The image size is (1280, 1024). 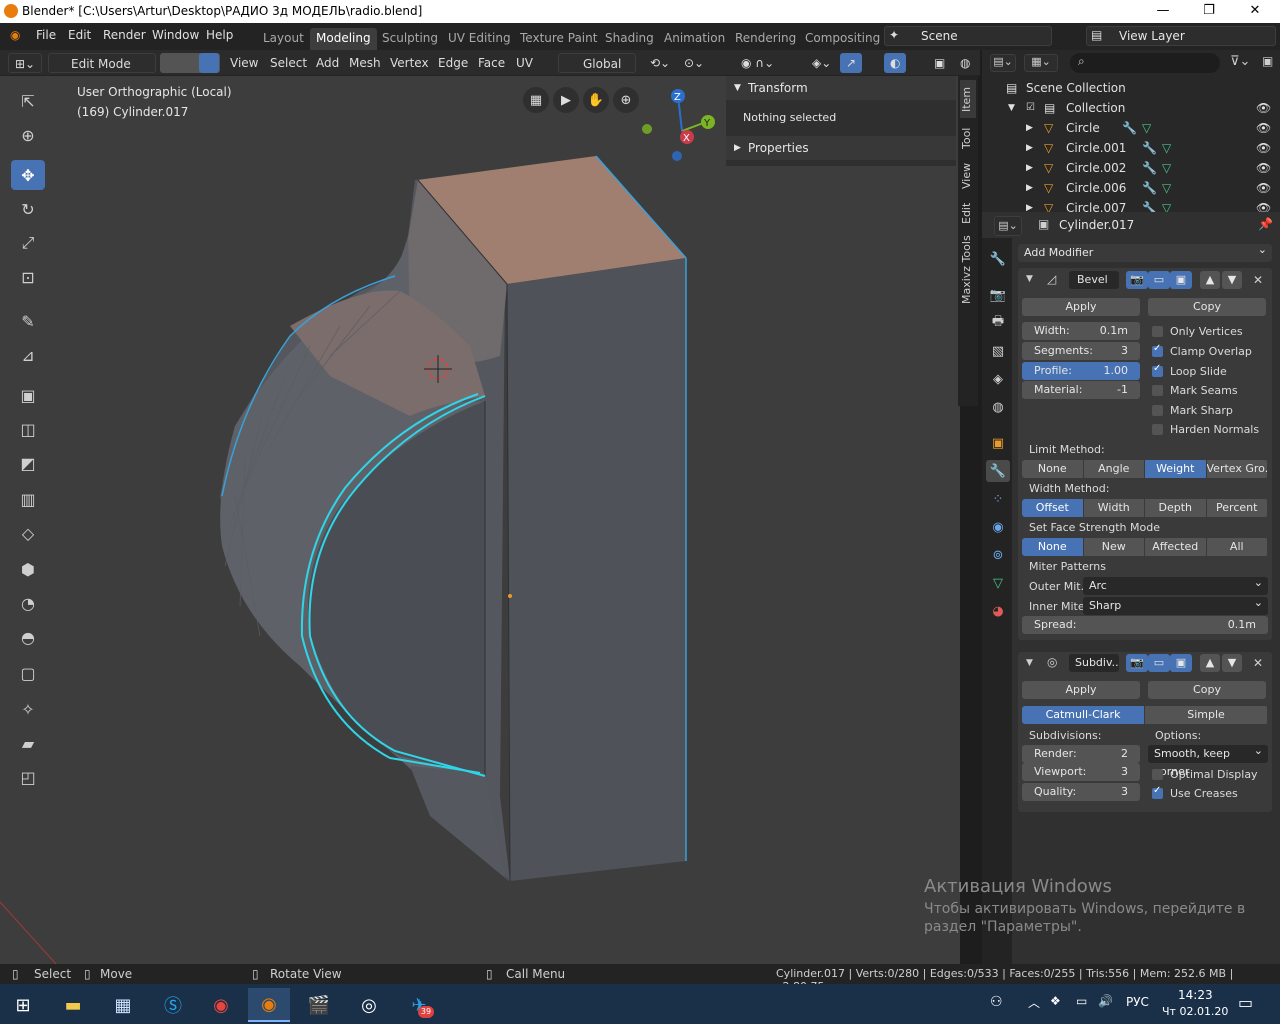 I want to click on menu-edge: Edge, so click(x=453, y=63).